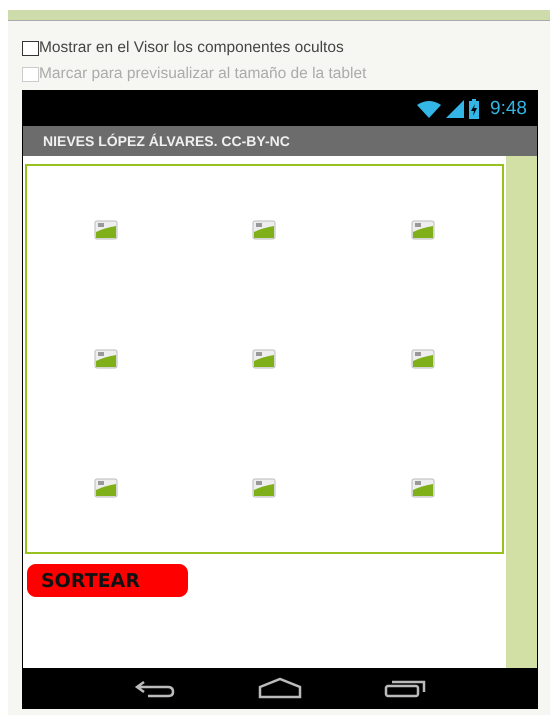  Describe the element at coordinates (429, 109) in the screenshot. I see `wifi-icon` at that location.